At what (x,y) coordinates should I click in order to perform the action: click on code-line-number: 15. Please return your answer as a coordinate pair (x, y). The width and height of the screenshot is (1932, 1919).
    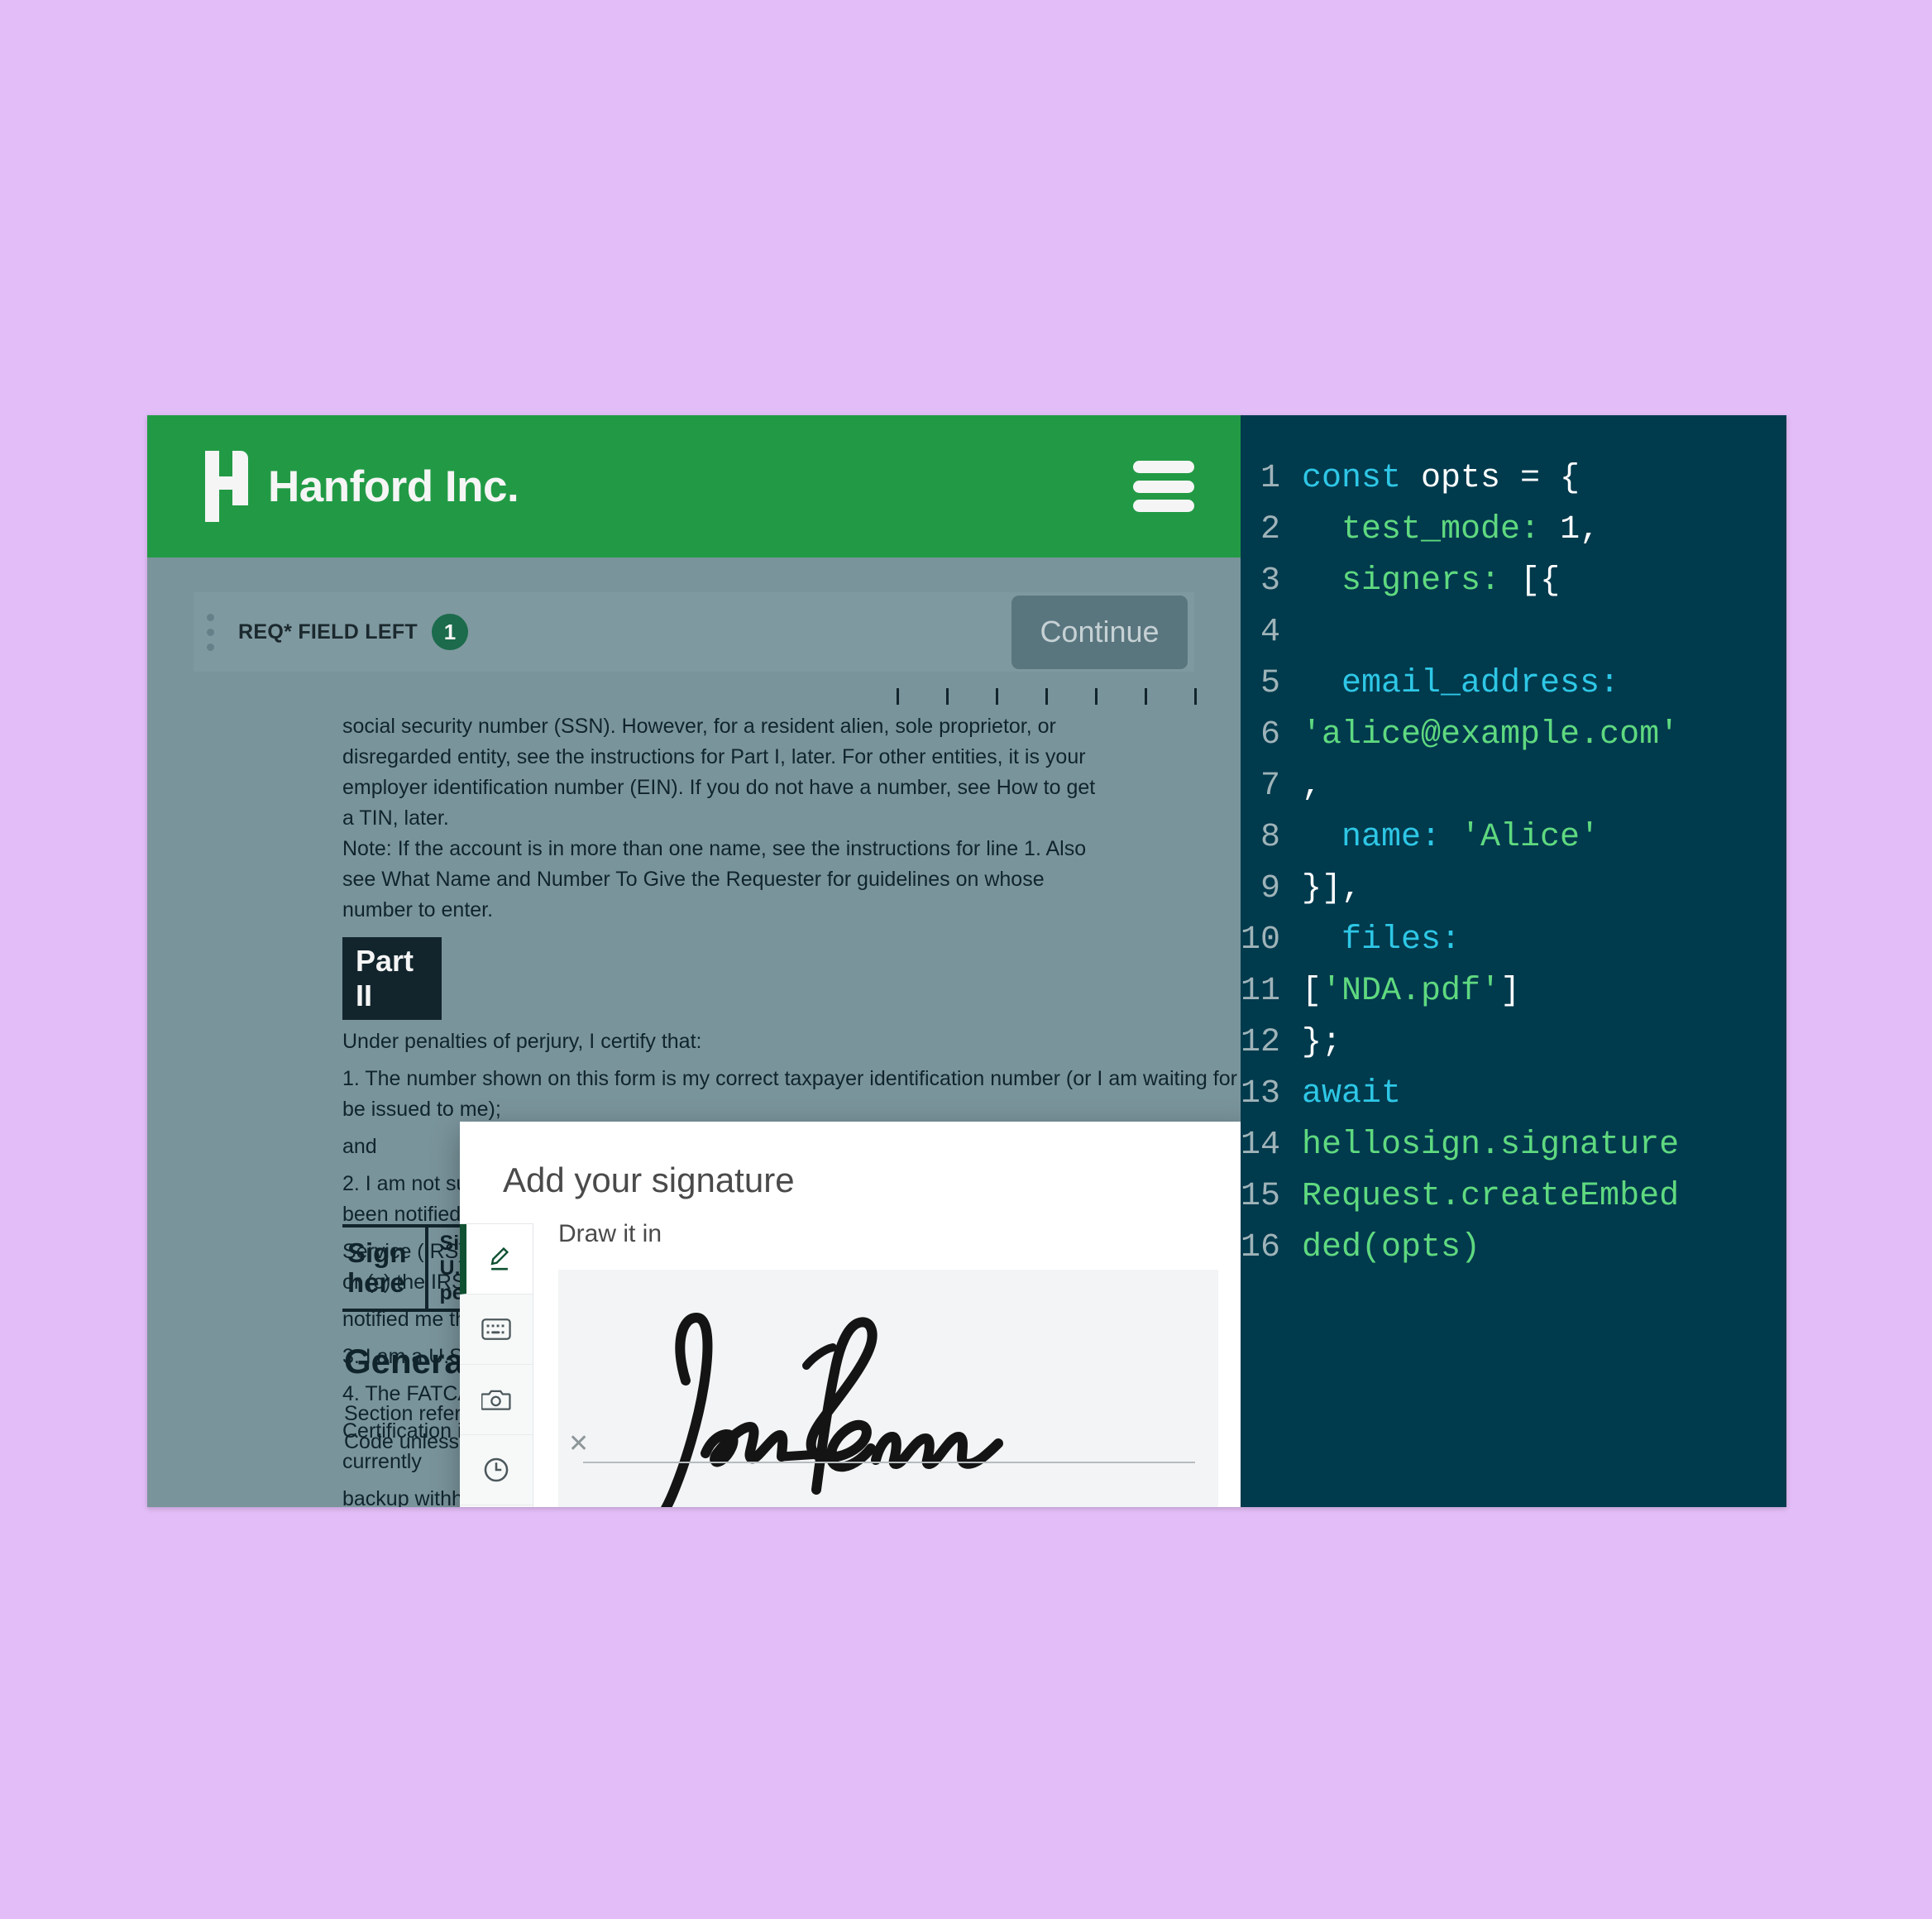
    Looking at the image, I should click on (1261, 1196).